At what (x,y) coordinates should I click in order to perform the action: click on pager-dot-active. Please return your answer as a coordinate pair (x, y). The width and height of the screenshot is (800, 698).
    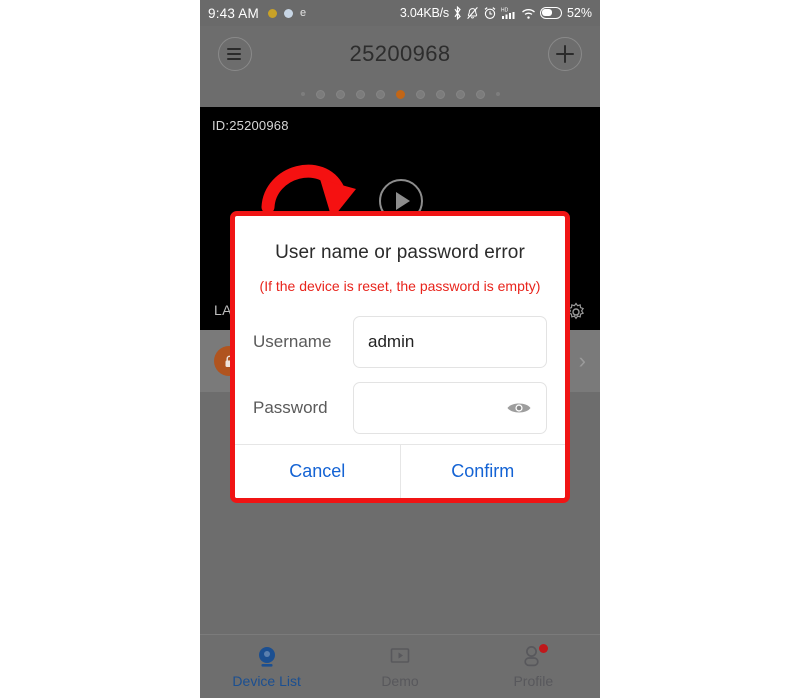
    Looking at the image, I should click on (400, 94).